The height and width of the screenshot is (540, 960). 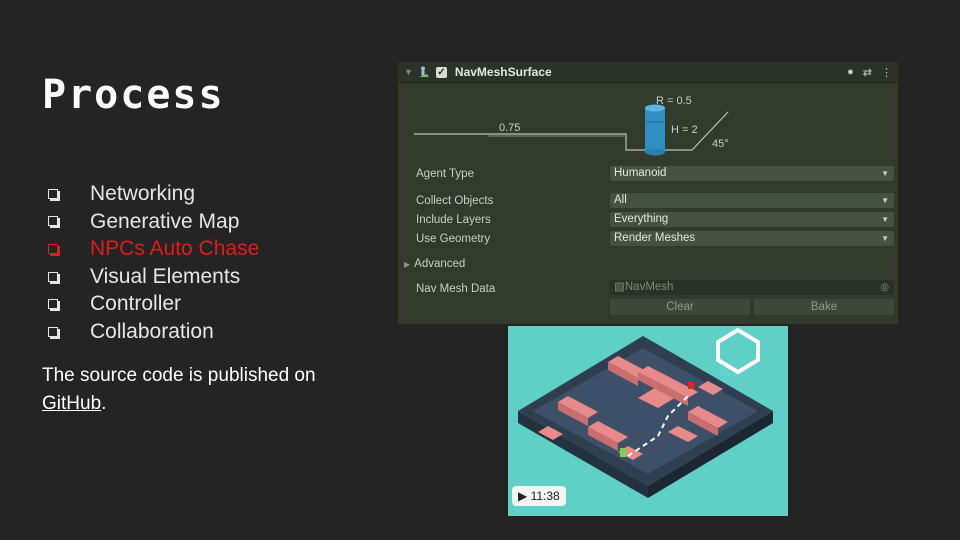 What do you see at coordinates (71, 403) in the screenshot?
I see `github-link: GitHub` at bounding box center [71, 403].